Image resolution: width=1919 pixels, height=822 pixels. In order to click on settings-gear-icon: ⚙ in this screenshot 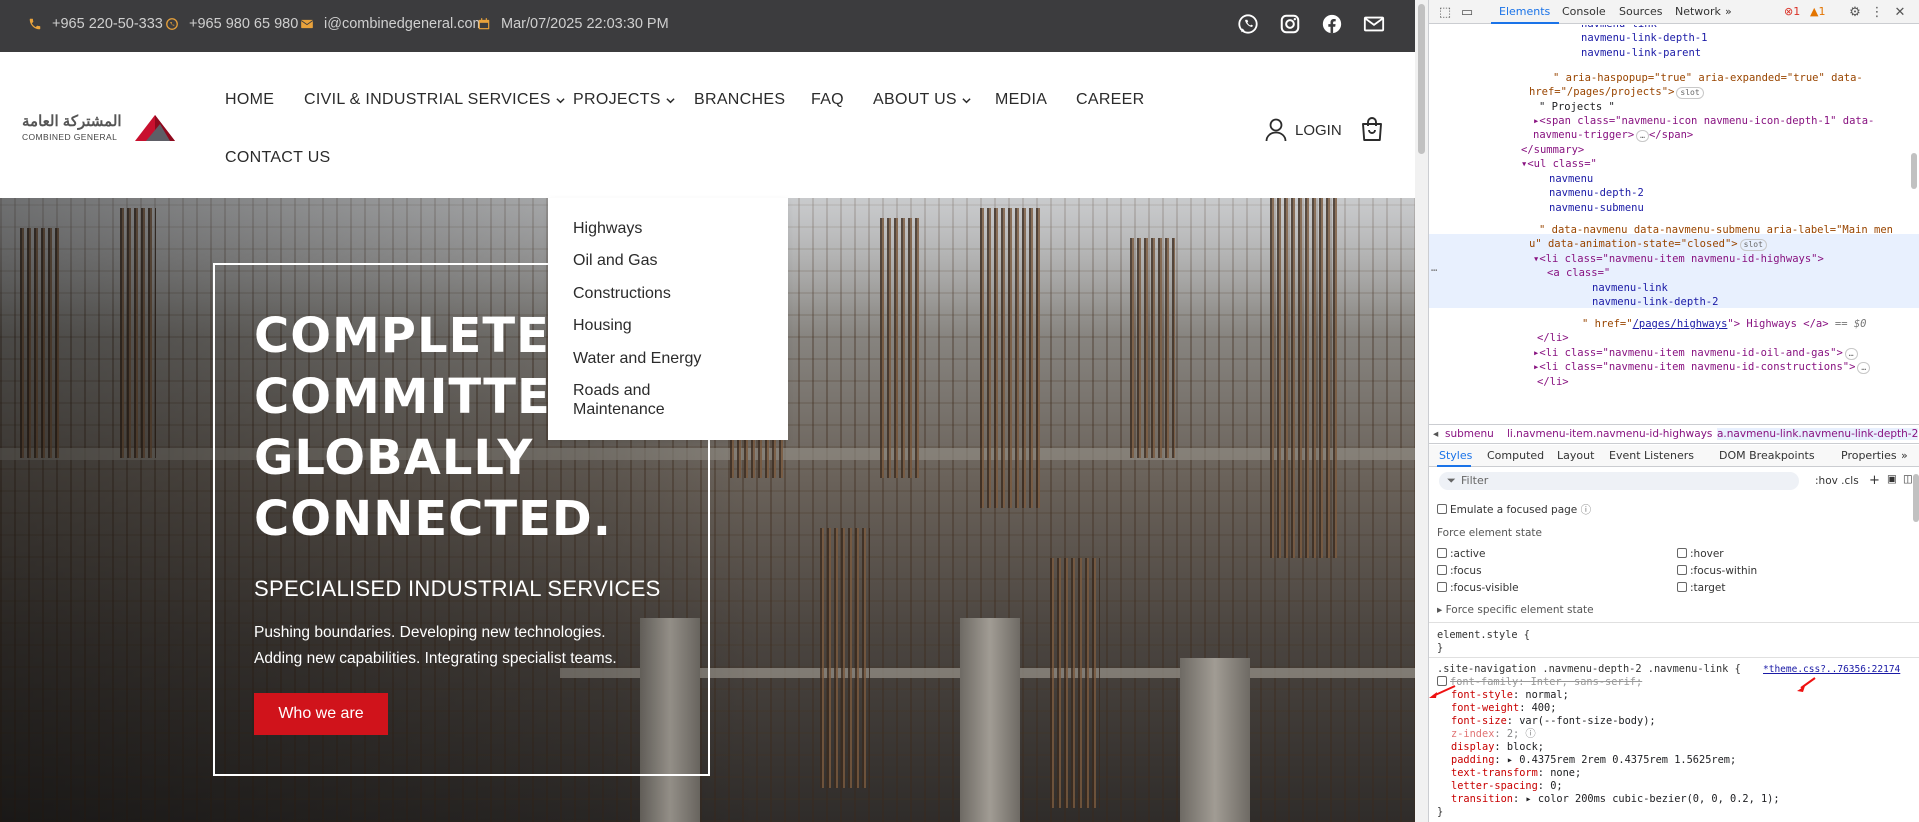, I will do `click(1855, 12)`.